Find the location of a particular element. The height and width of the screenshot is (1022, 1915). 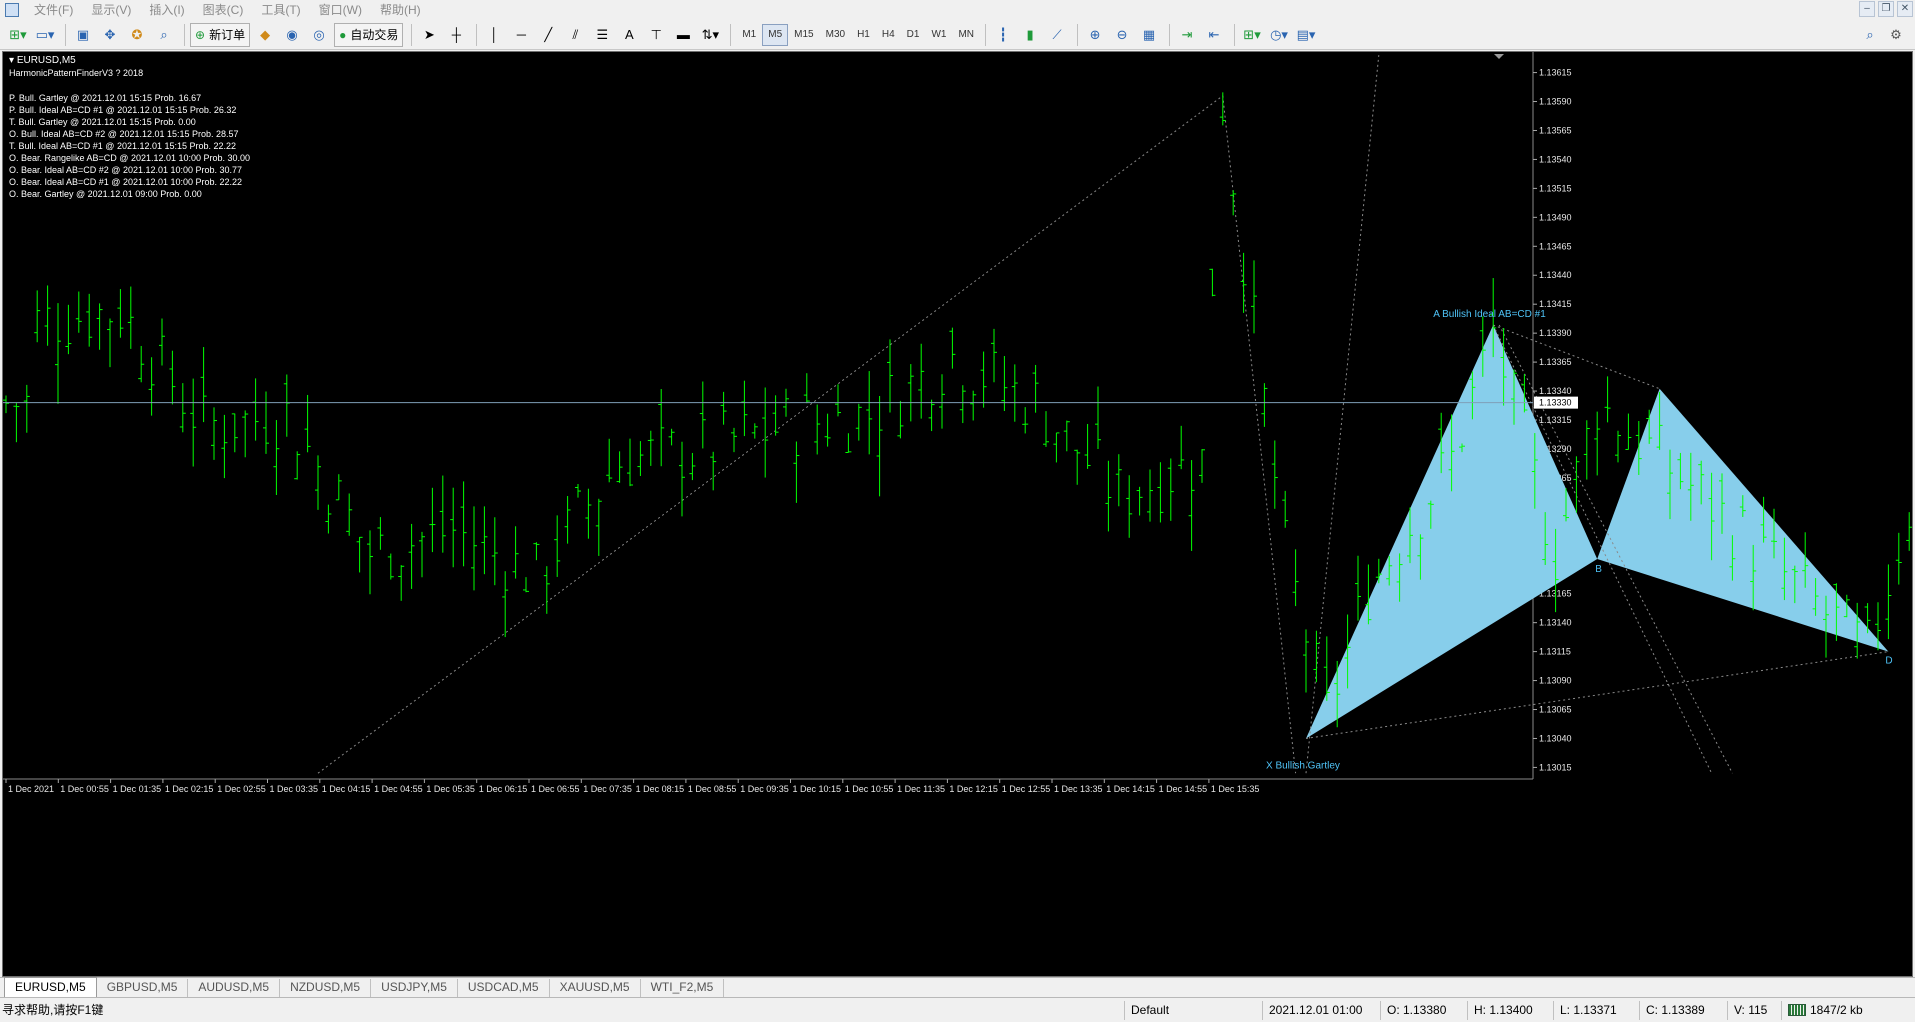

new-order-button: ⊕ 新订单 is located at coordinates (220, 34).